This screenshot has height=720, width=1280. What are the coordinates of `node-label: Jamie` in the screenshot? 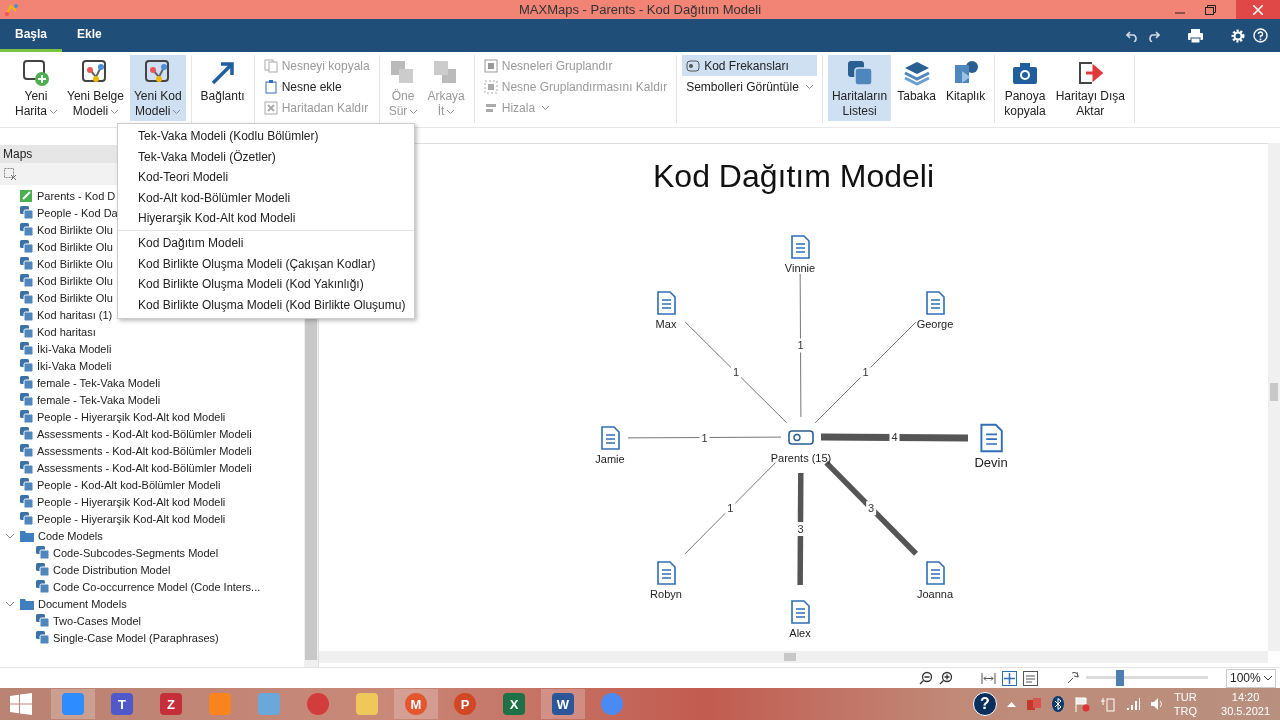 It's located at (610, 459).